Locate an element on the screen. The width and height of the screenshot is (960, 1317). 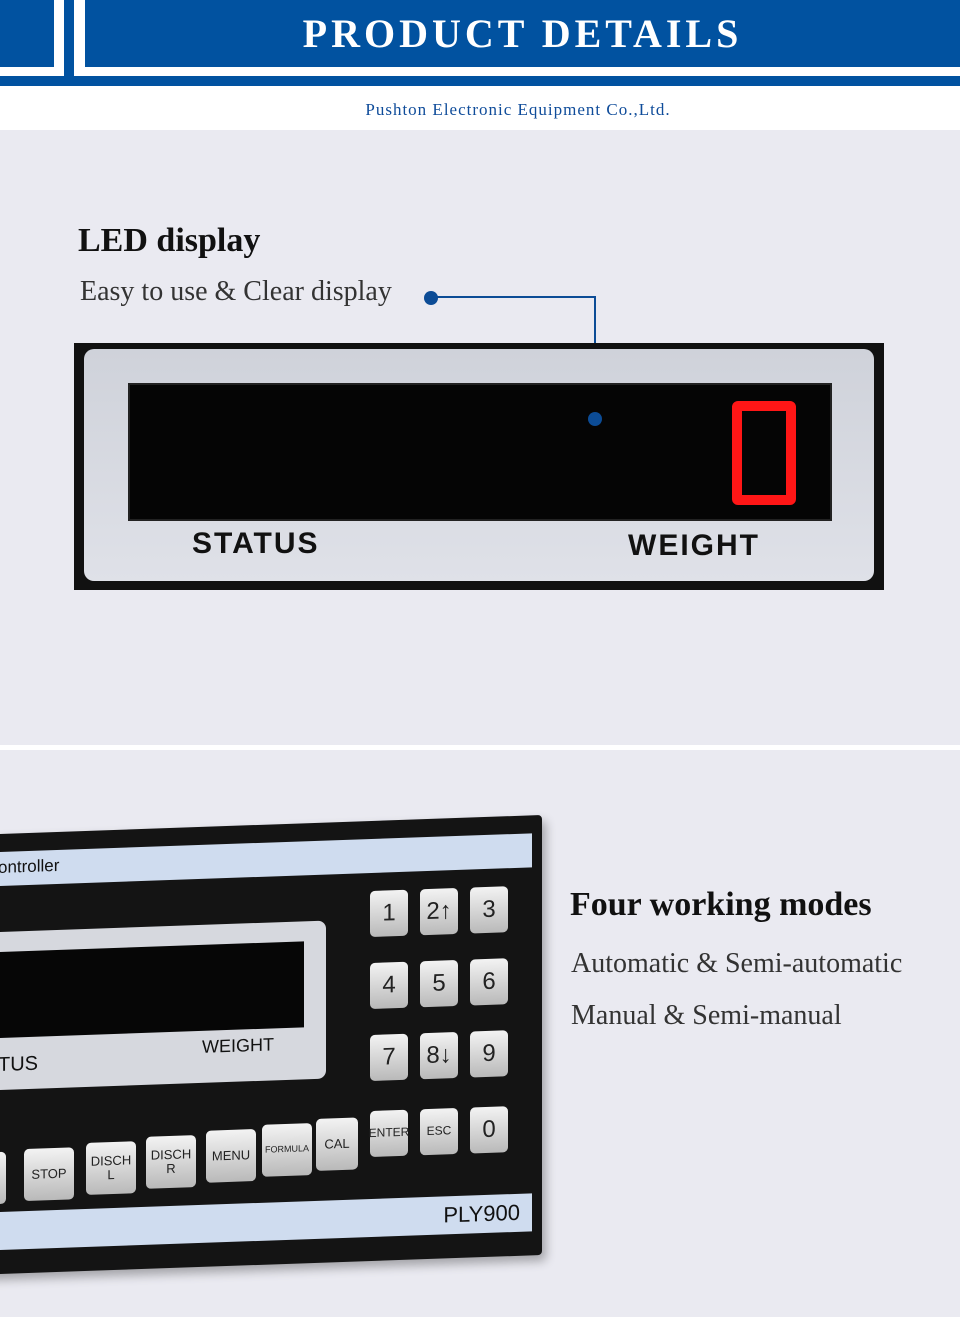
header-decor-bar is located at coordinates (69, 43).